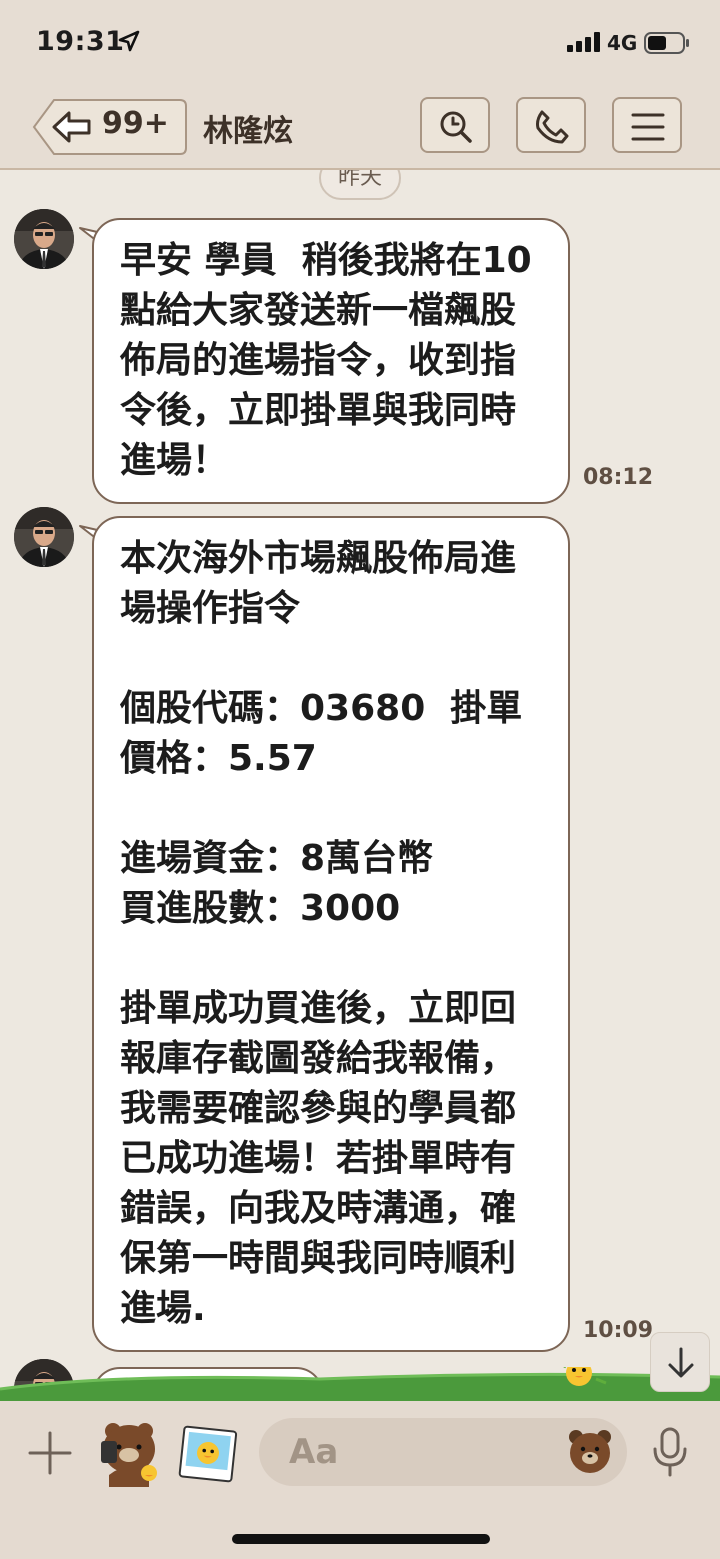  What do you see at coordinates (618, 1330) in the screenshot?
I see `message-time: 10:09` at bounding box center [618, 1330].